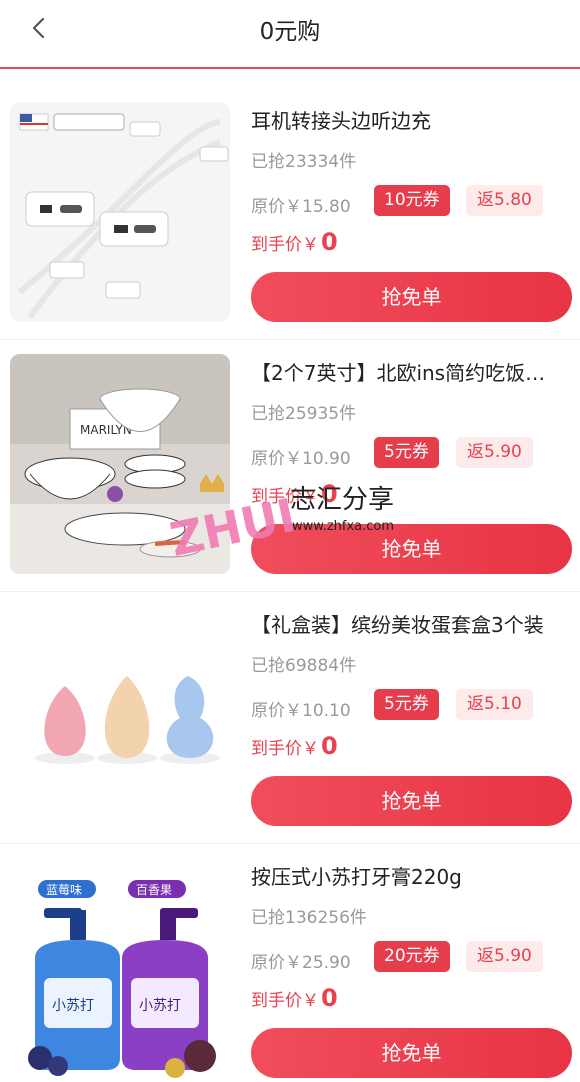 This screenshot has width=580, height=1082. I want to click on rebate-badge: 返5.80, so click(504, 200).